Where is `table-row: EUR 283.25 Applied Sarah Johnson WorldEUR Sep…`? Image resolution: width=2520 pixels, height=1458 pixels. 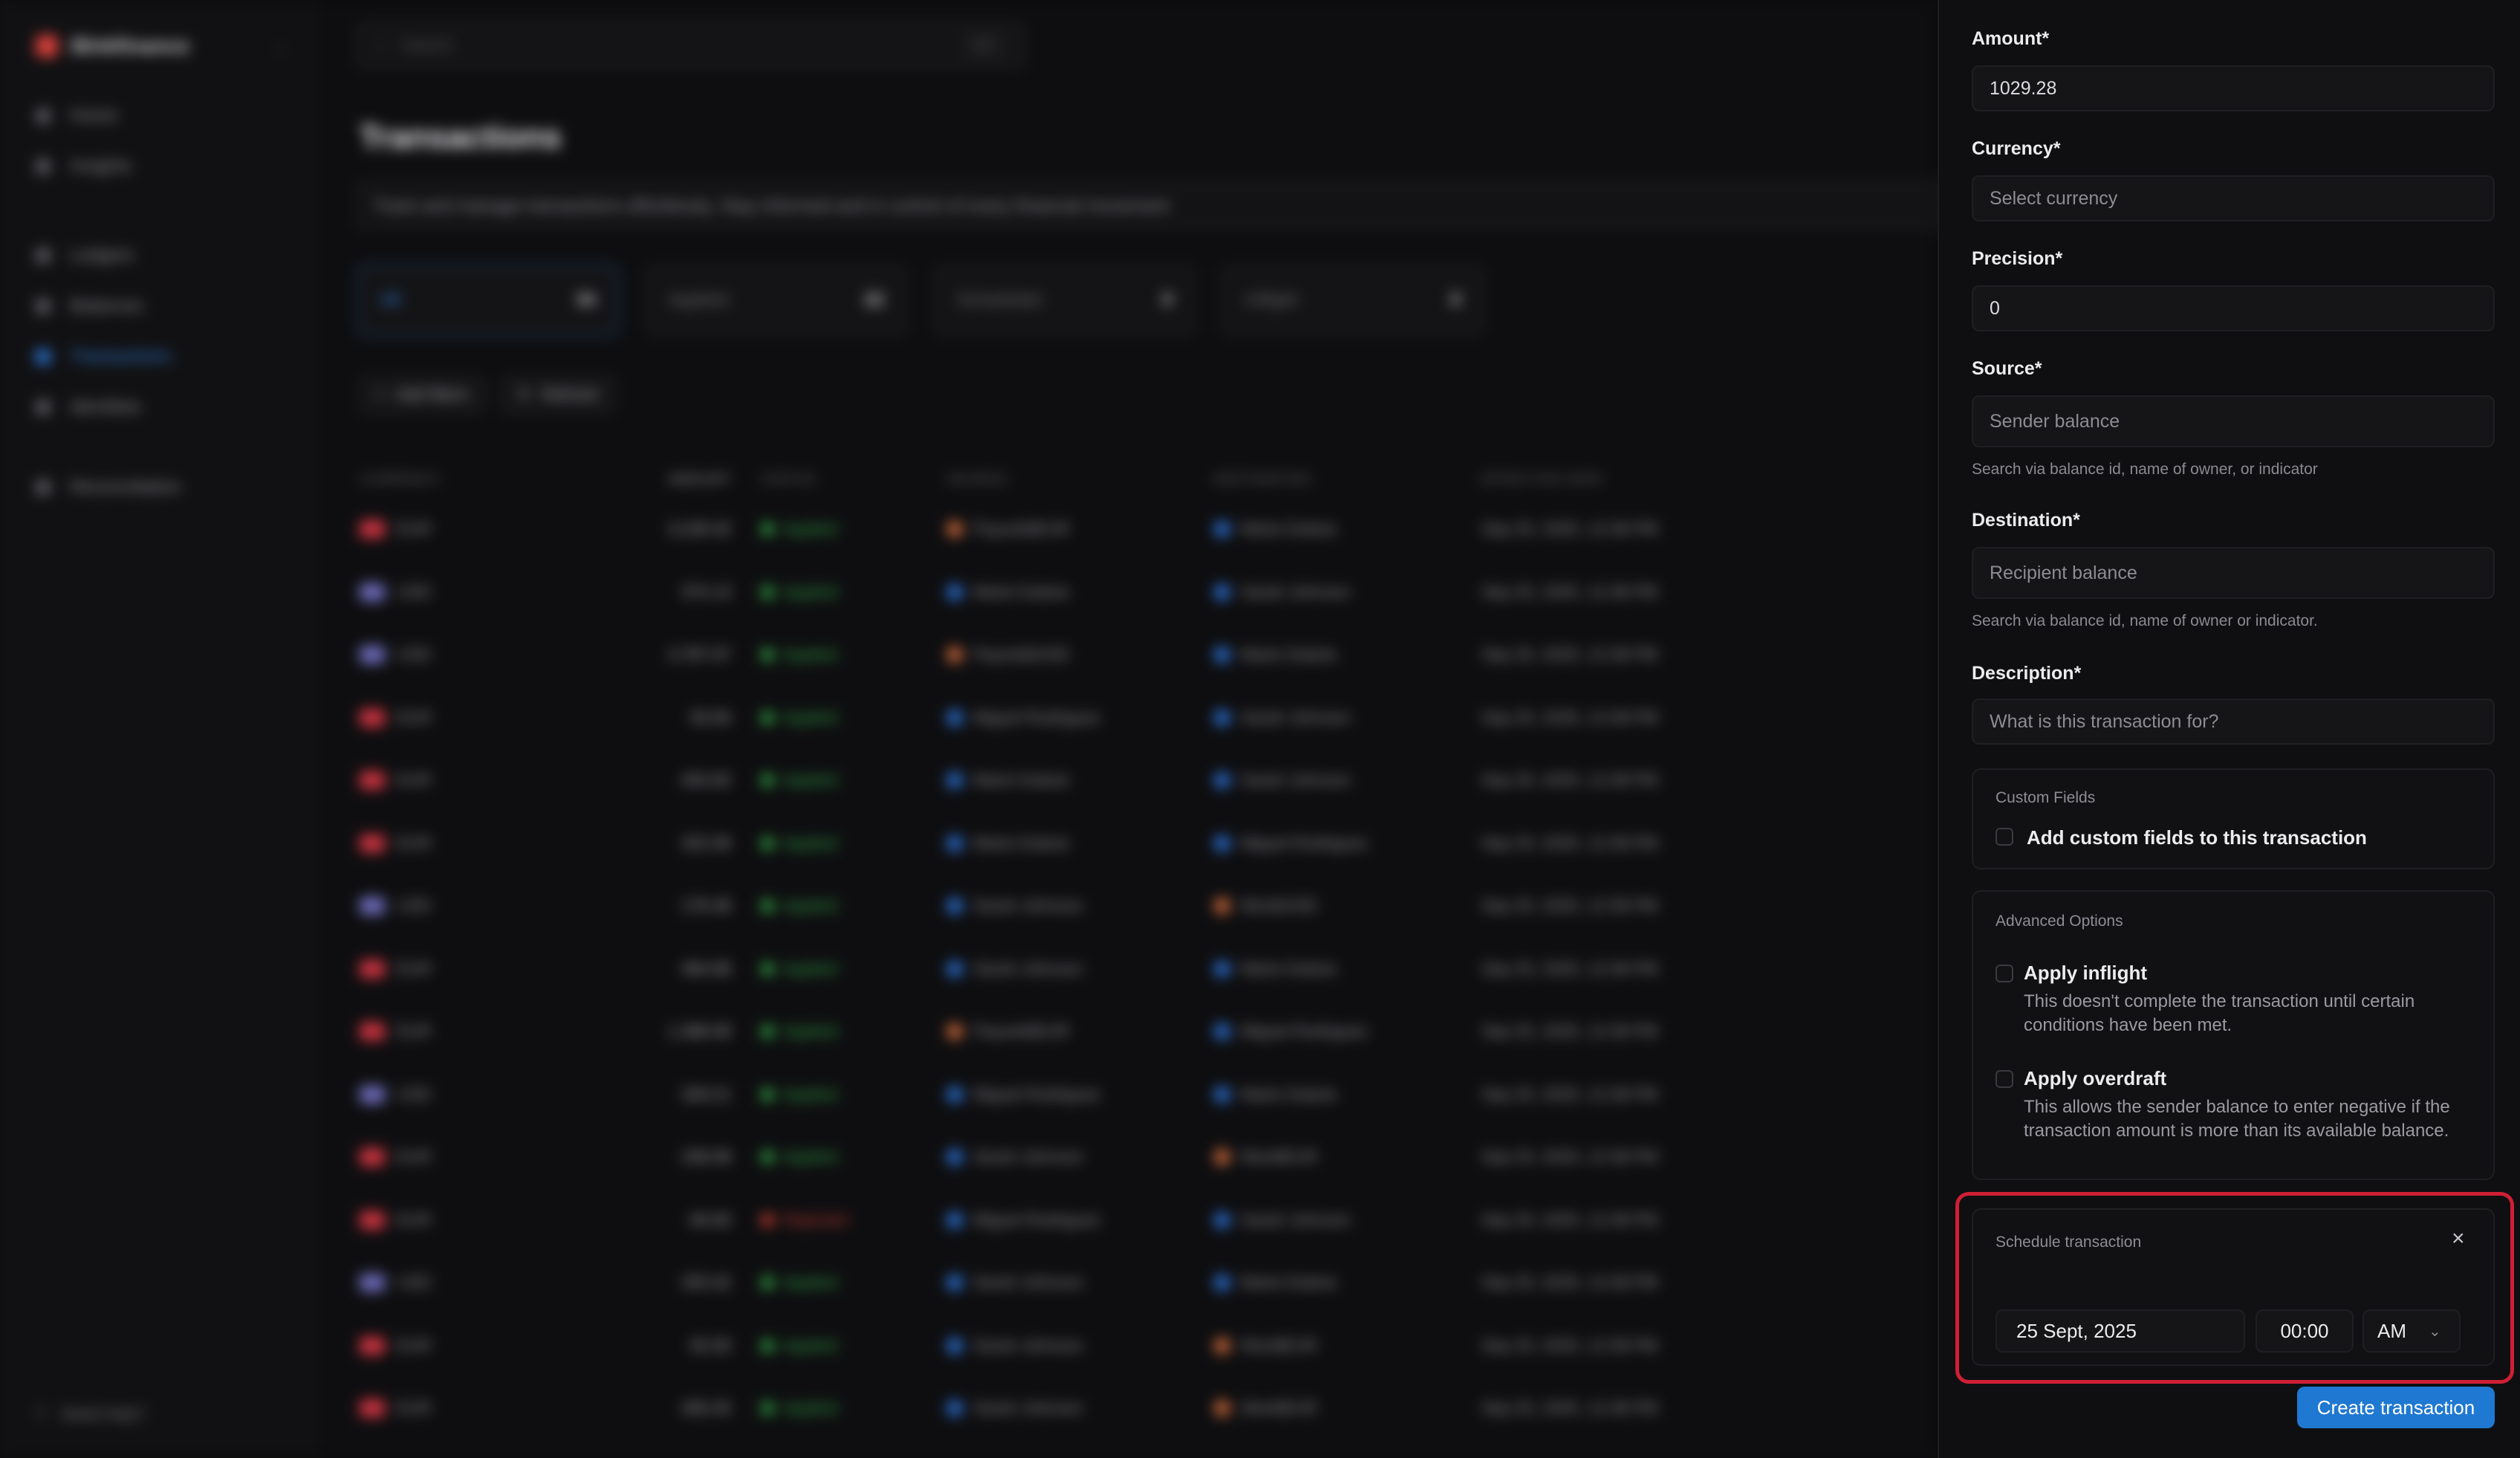 table-row: EUR 283.25 Applied Sarah Johnson WorldEUR Sep… is located at coordinates (1140, 1408).